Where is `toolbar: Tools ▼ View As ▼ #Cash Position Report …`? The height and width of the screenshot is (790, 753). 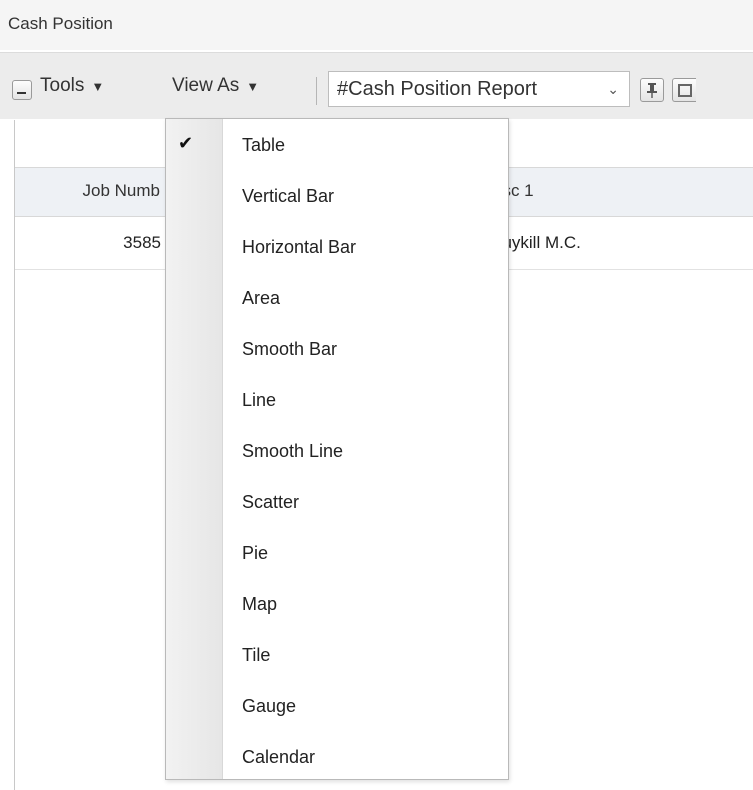
toolbar: Tools ▼ View As ▼ #Cash Position Report … is located at coordinates (376, 85).